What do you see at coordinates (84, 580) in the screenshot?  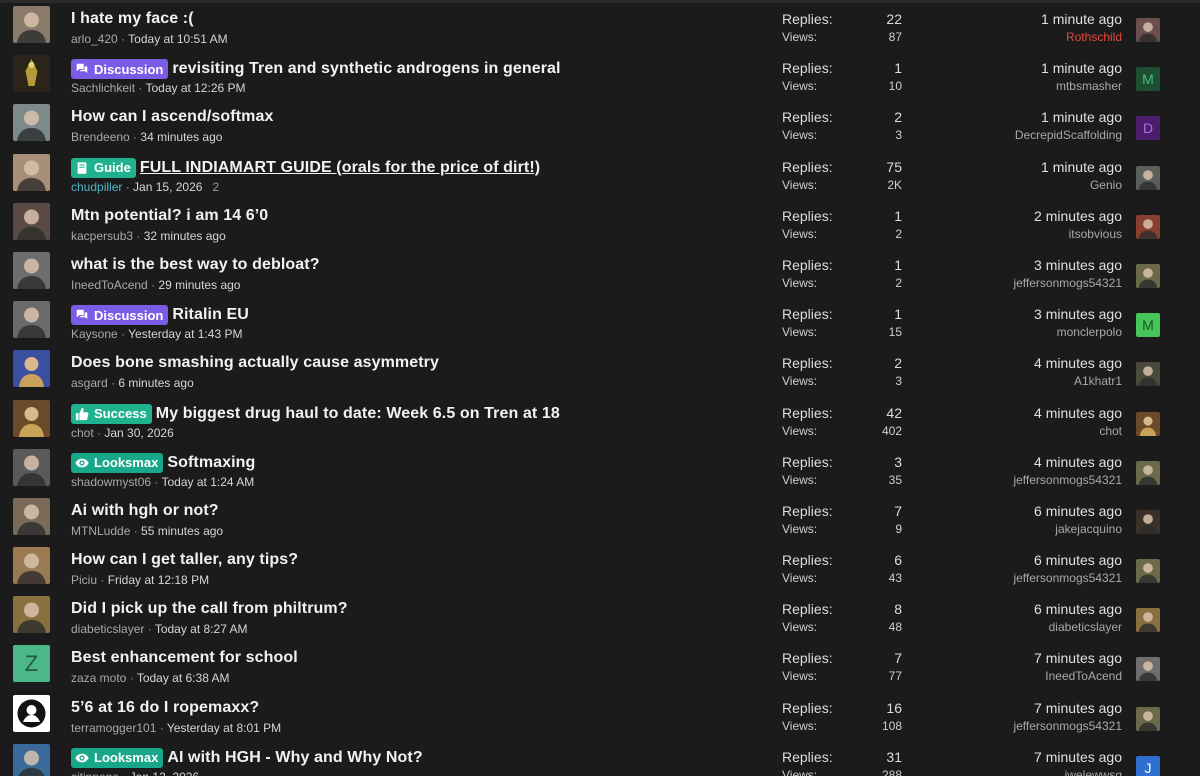 I see `author-link: Piciu` at bounding box center [84, 580].